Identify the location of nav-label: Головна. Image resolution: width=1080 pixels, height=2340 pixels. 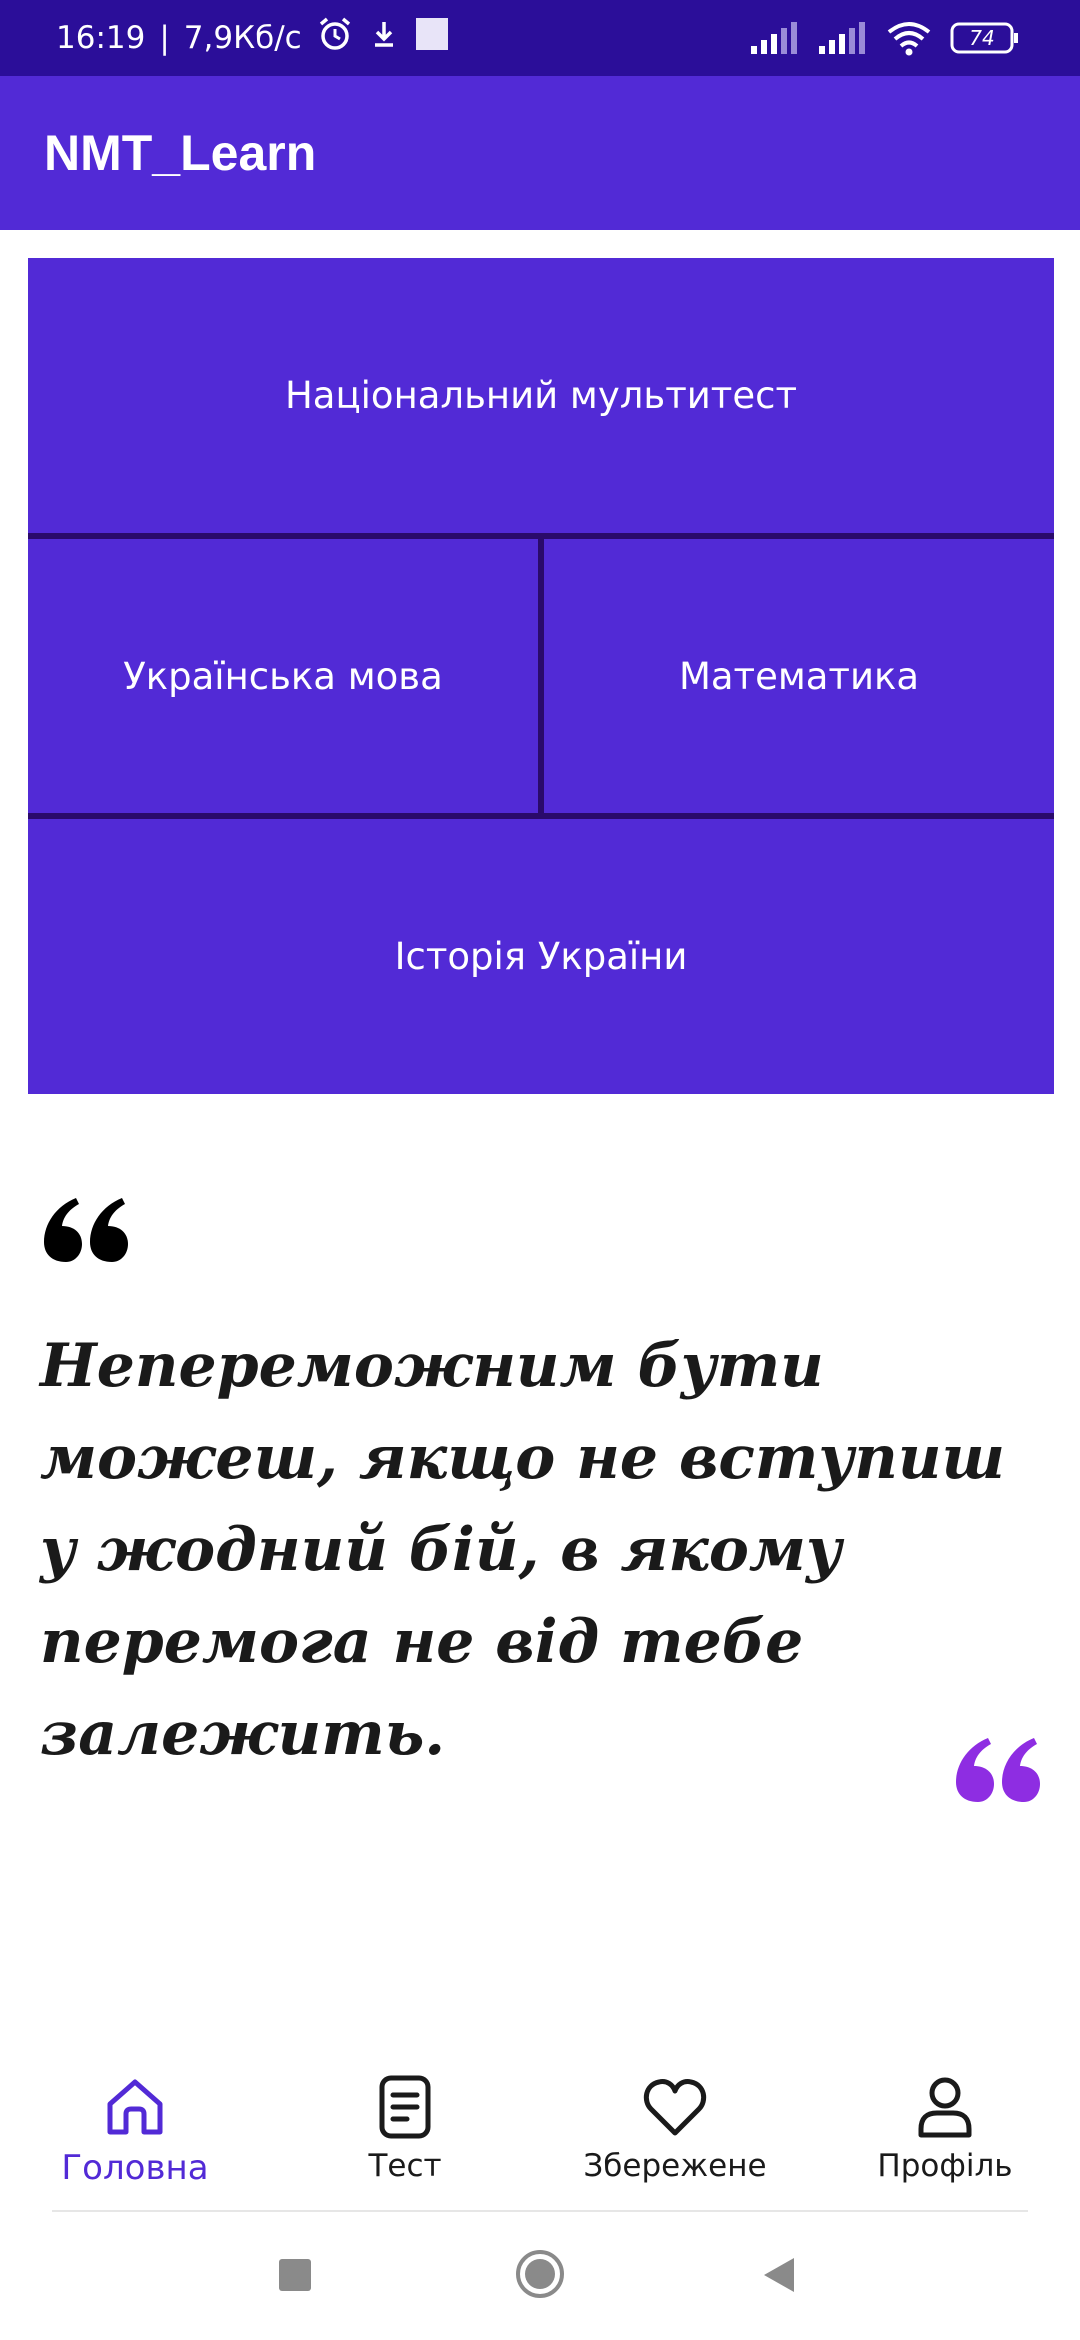
(135, 2168).